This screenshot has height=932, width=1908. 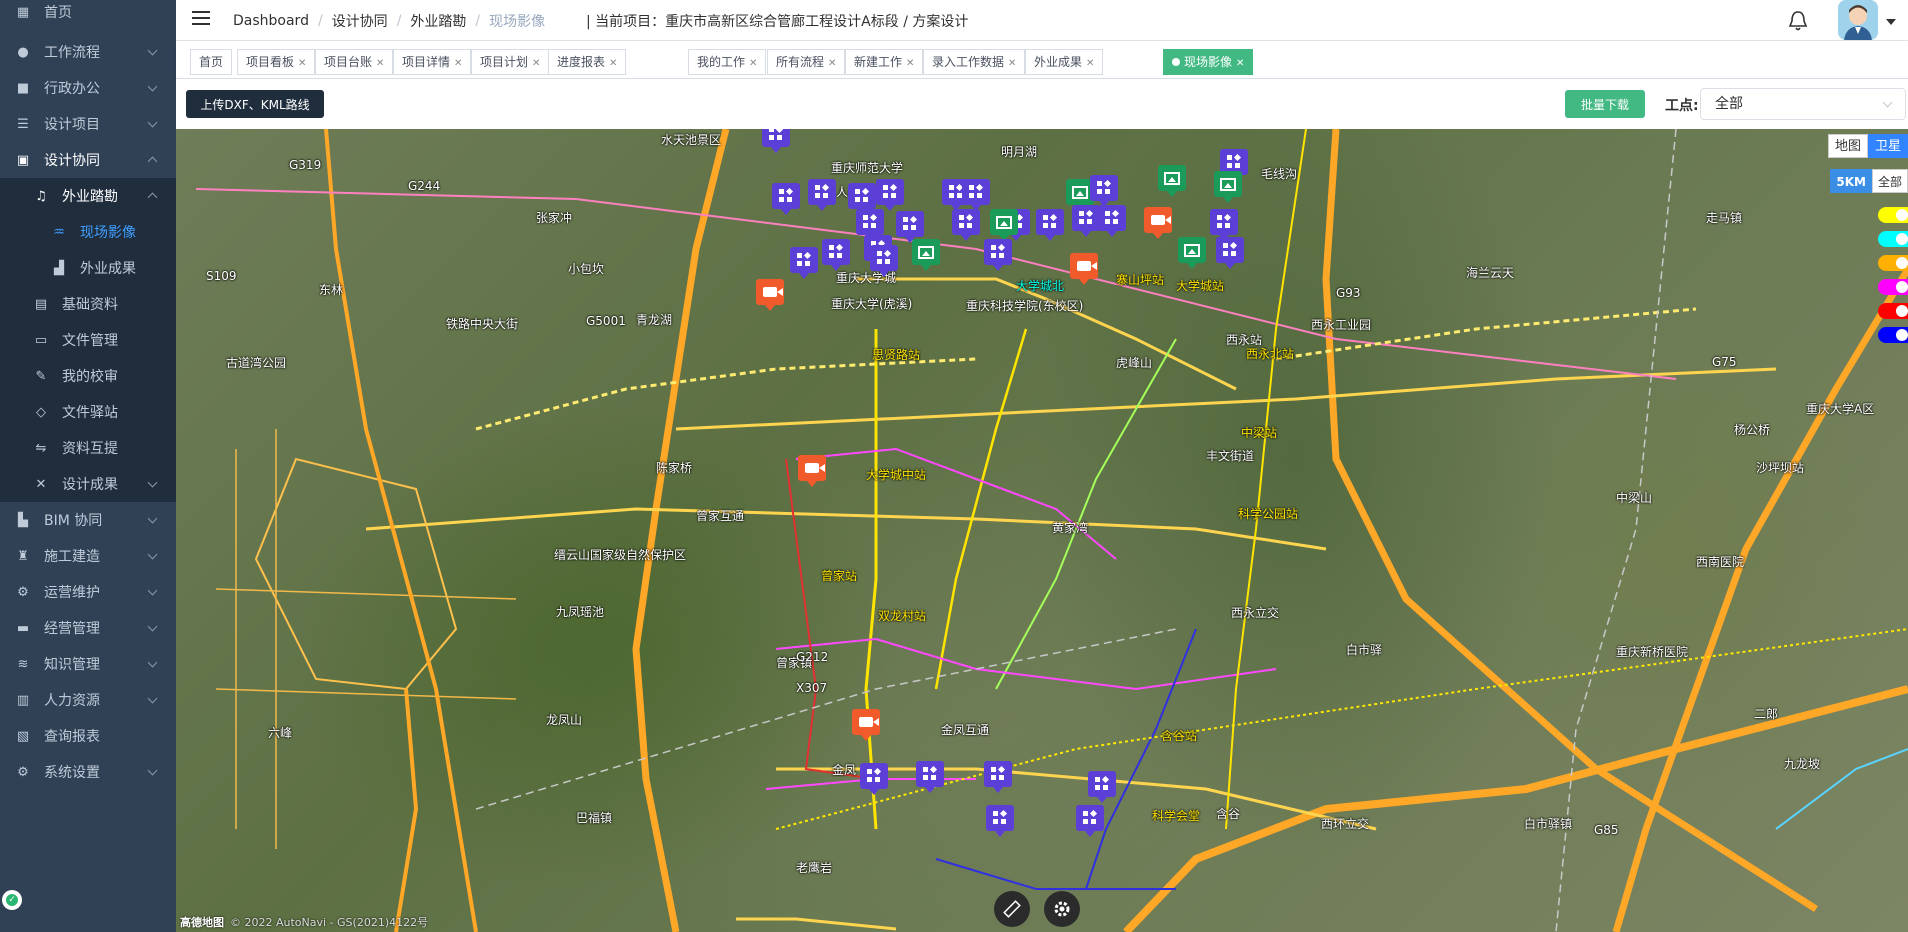 I want to click on tag-project-plan: 项目计划 ✕, so click(x=510, y=62).